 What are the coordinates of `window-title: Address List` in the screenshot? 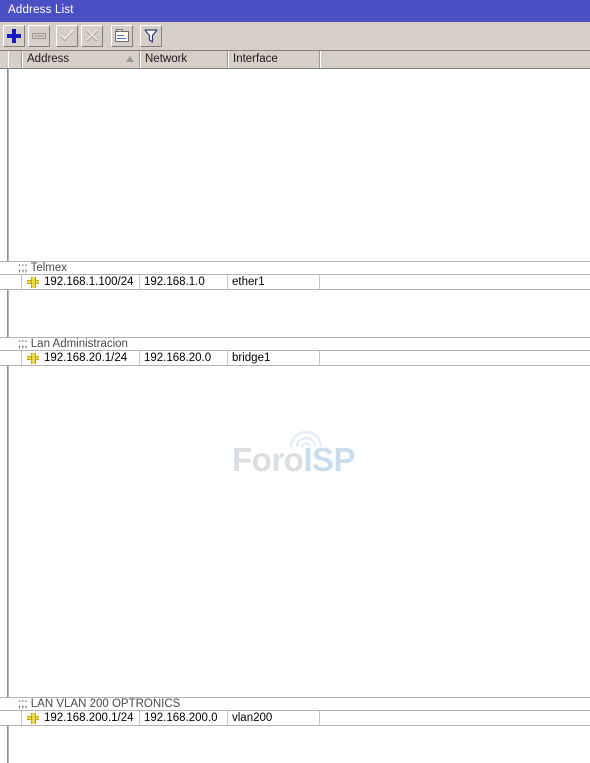 It's located at (41, 10).